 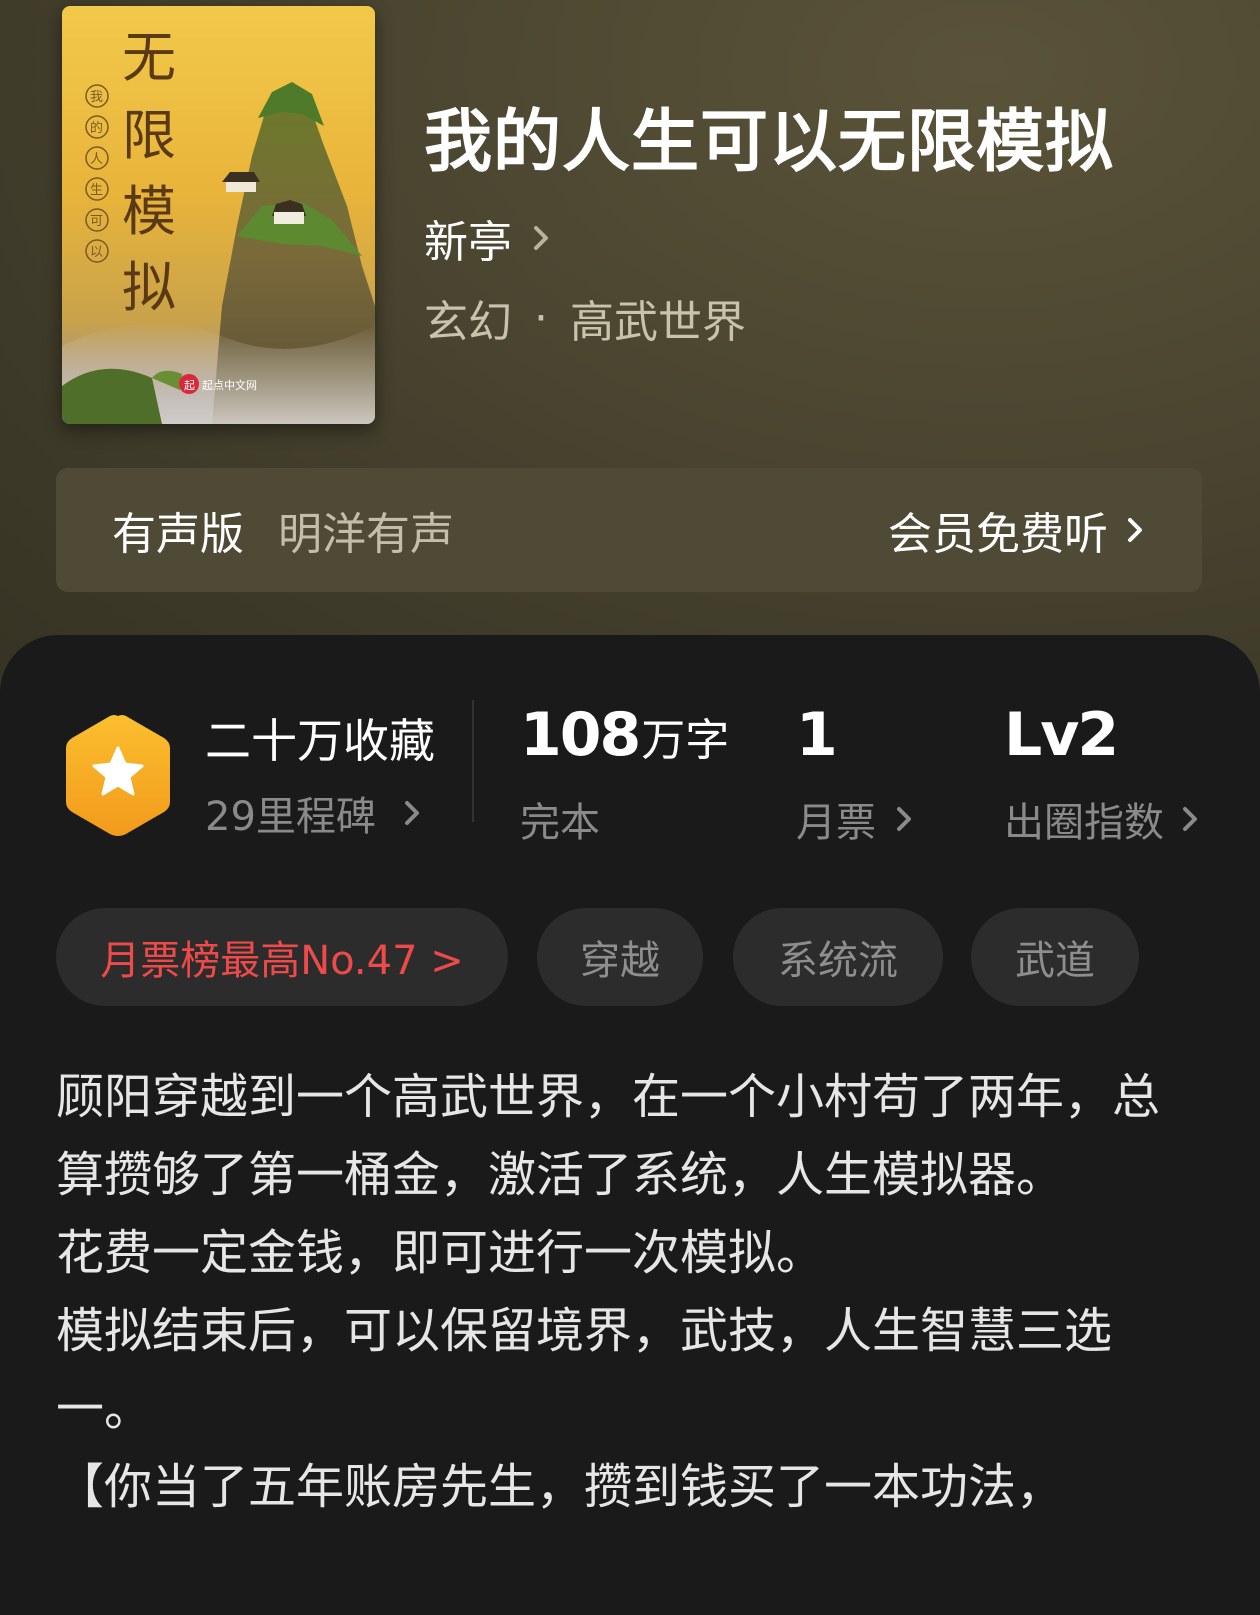 What do you see at coordinates (96, 252) in the screenshot?
I see `svg-text: 以` at bounding box center [96, 252].